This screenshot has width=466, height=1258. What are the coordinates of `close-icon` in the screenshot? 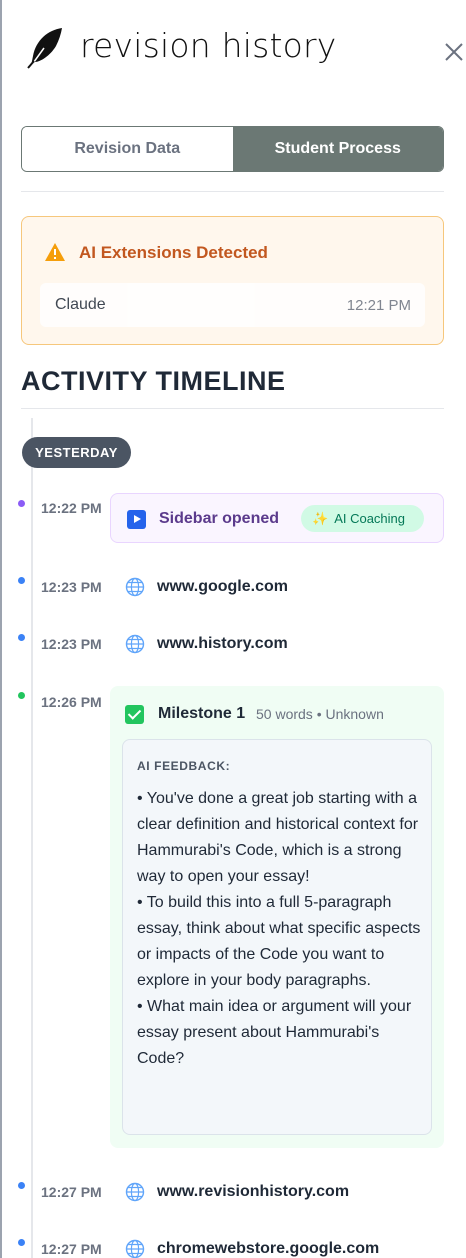 It's located at (454, 52).